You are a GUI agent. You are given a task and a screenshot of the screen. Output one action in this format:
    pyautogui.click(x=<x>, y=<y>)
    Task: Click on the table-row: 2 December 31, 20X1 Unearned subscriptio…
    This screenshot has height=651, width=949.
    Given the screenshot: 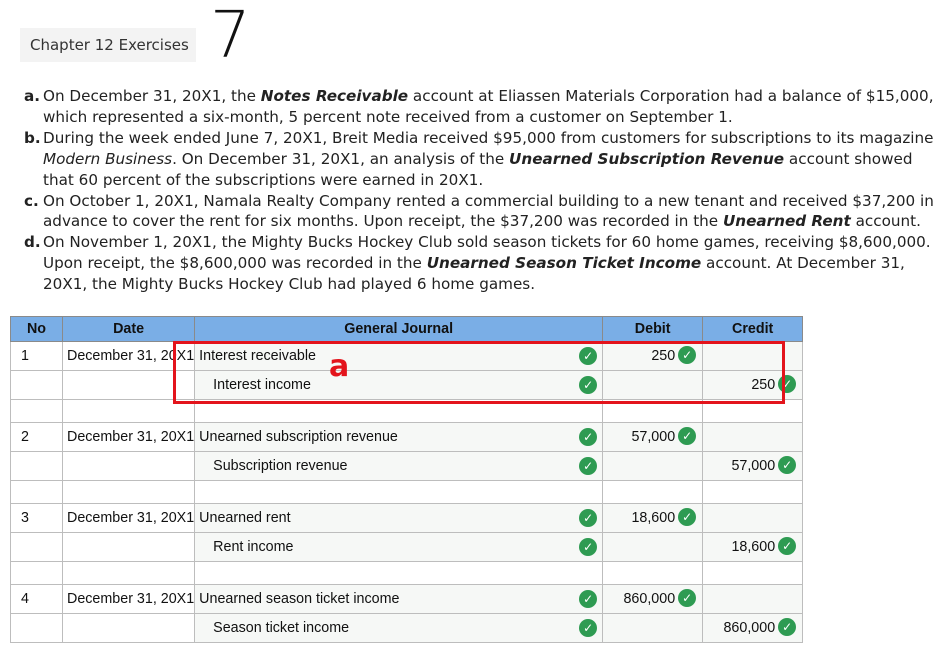 What is the action you would take?
    pyautogui.click(x=407, y=437)
    